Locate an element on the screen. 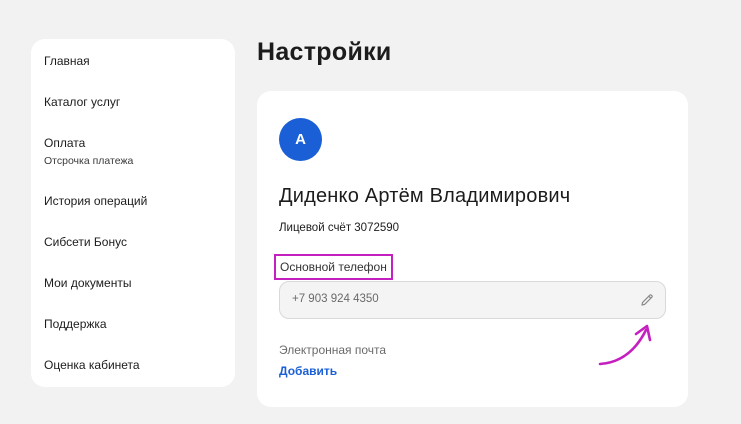  sidebar-item-catalog: Каталог услуг is located at coordinates (82, 102).